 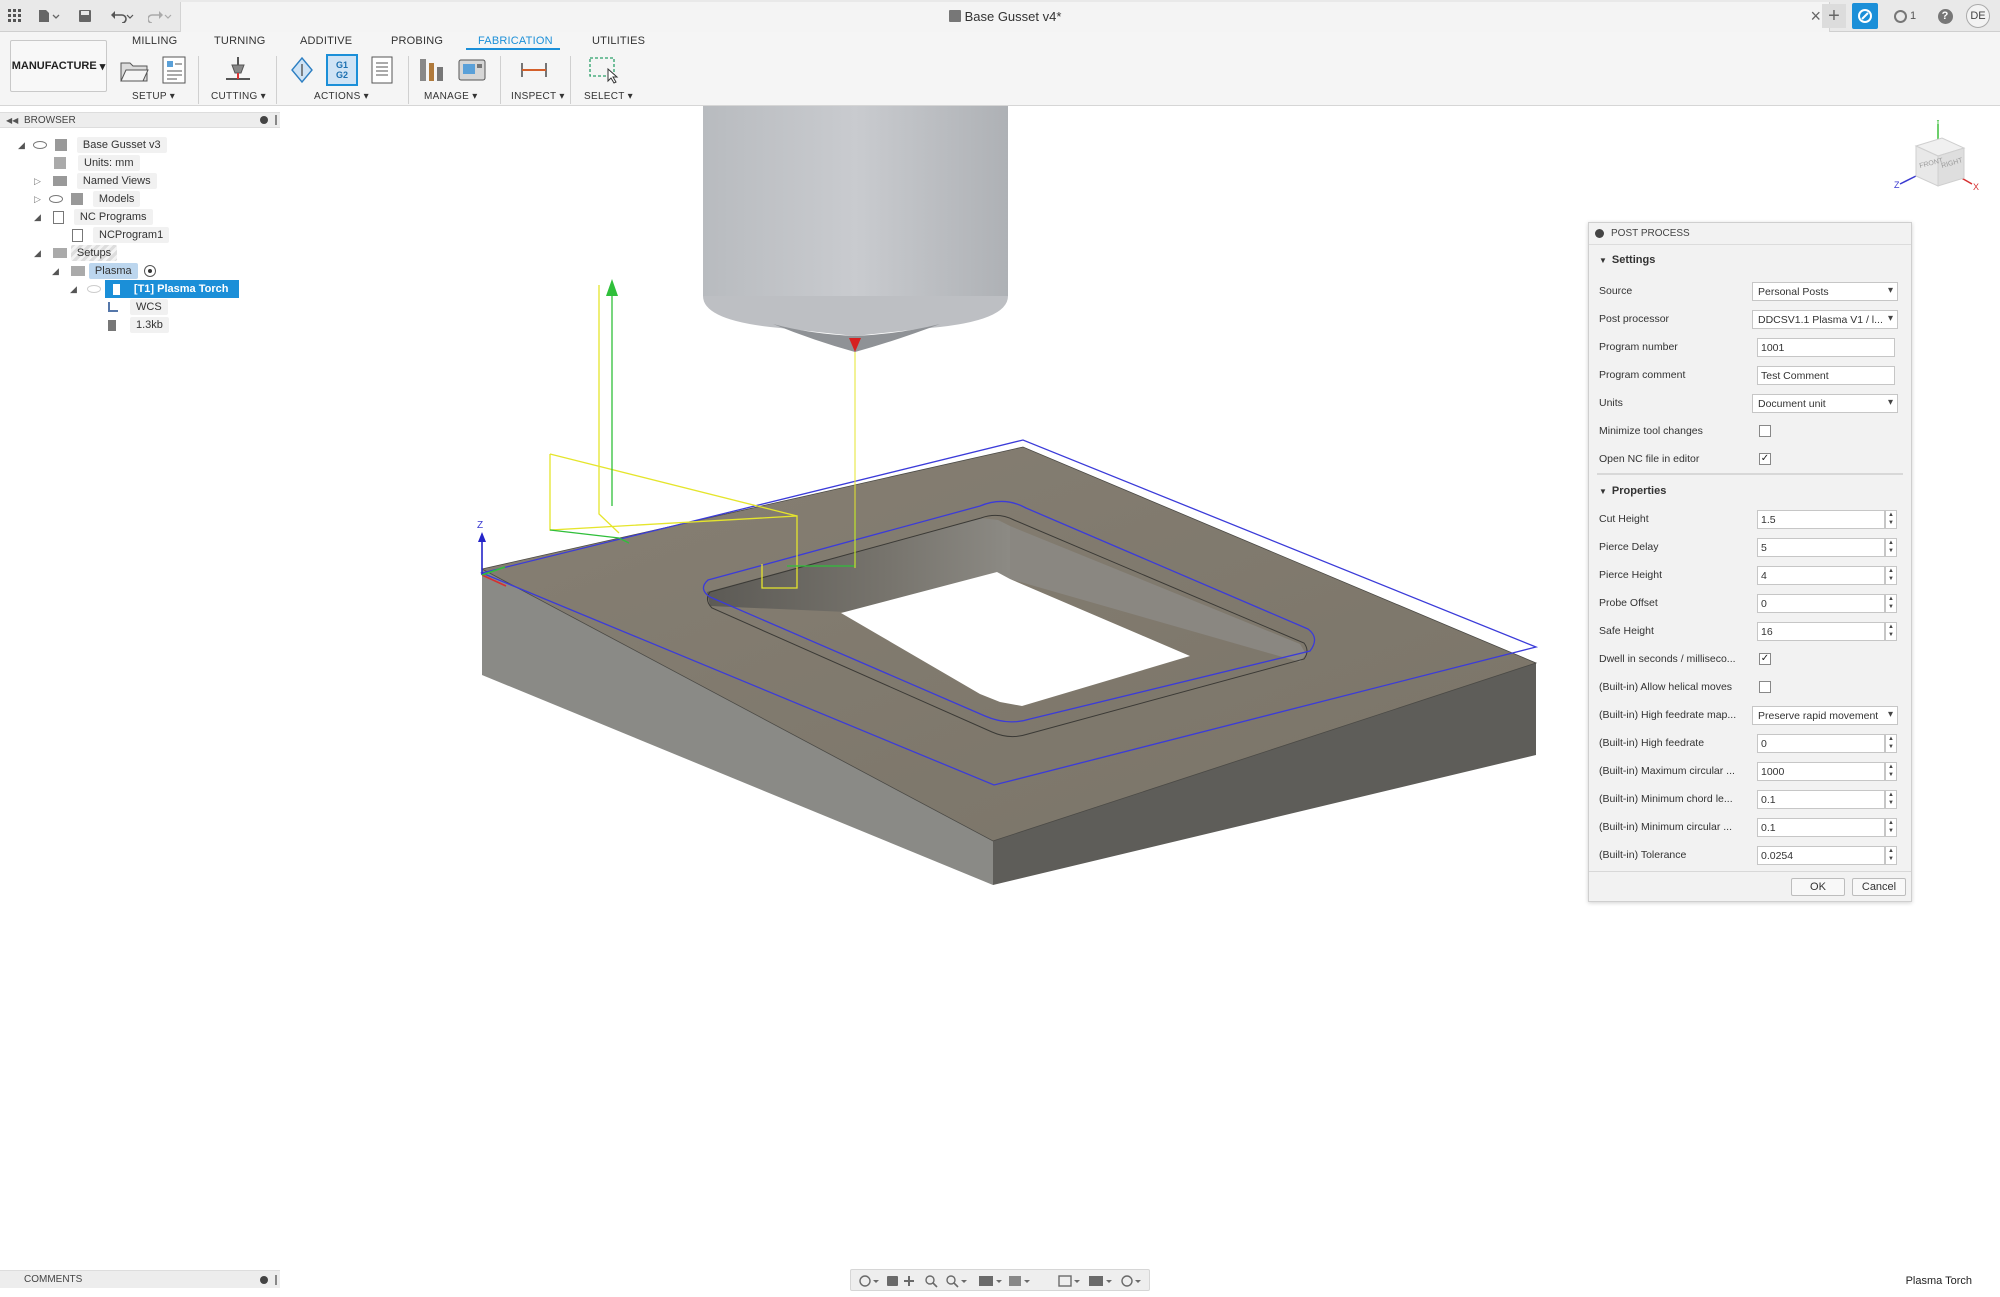 I want to click on save-icon, so click(x=85, y=16).